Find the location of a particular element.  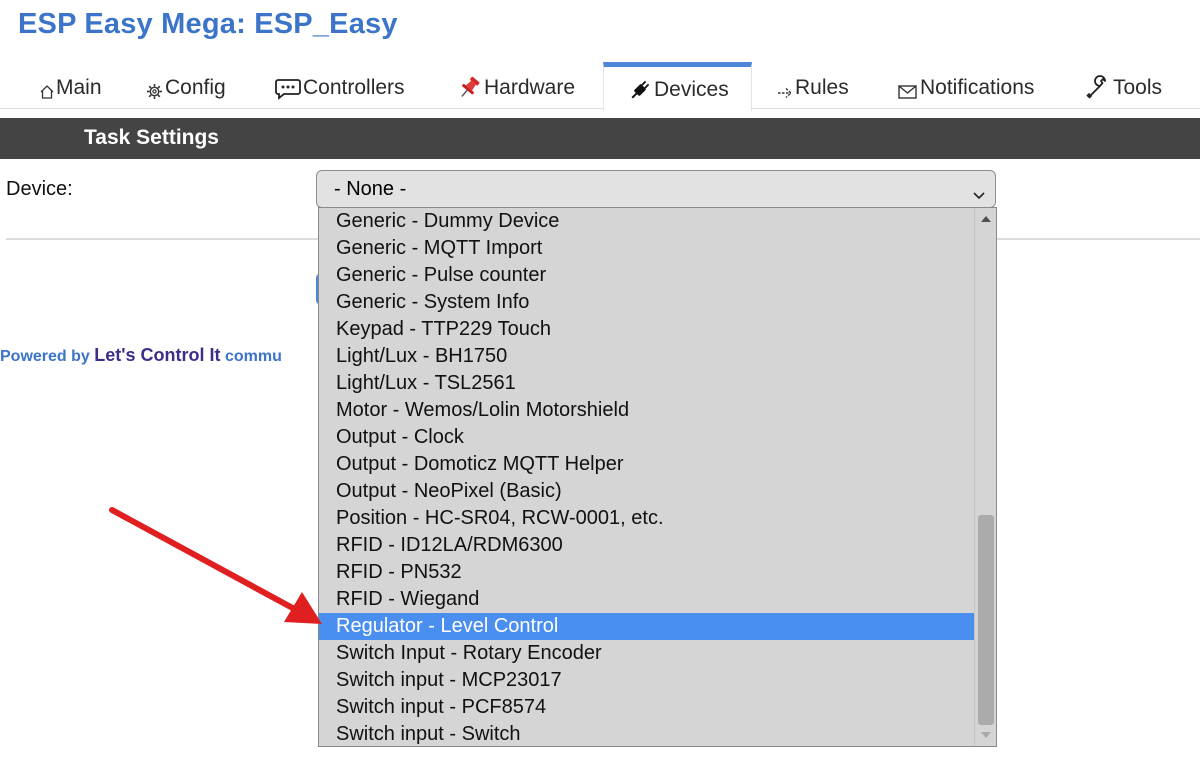

tabs-divider is located at coordinates (600, 108).